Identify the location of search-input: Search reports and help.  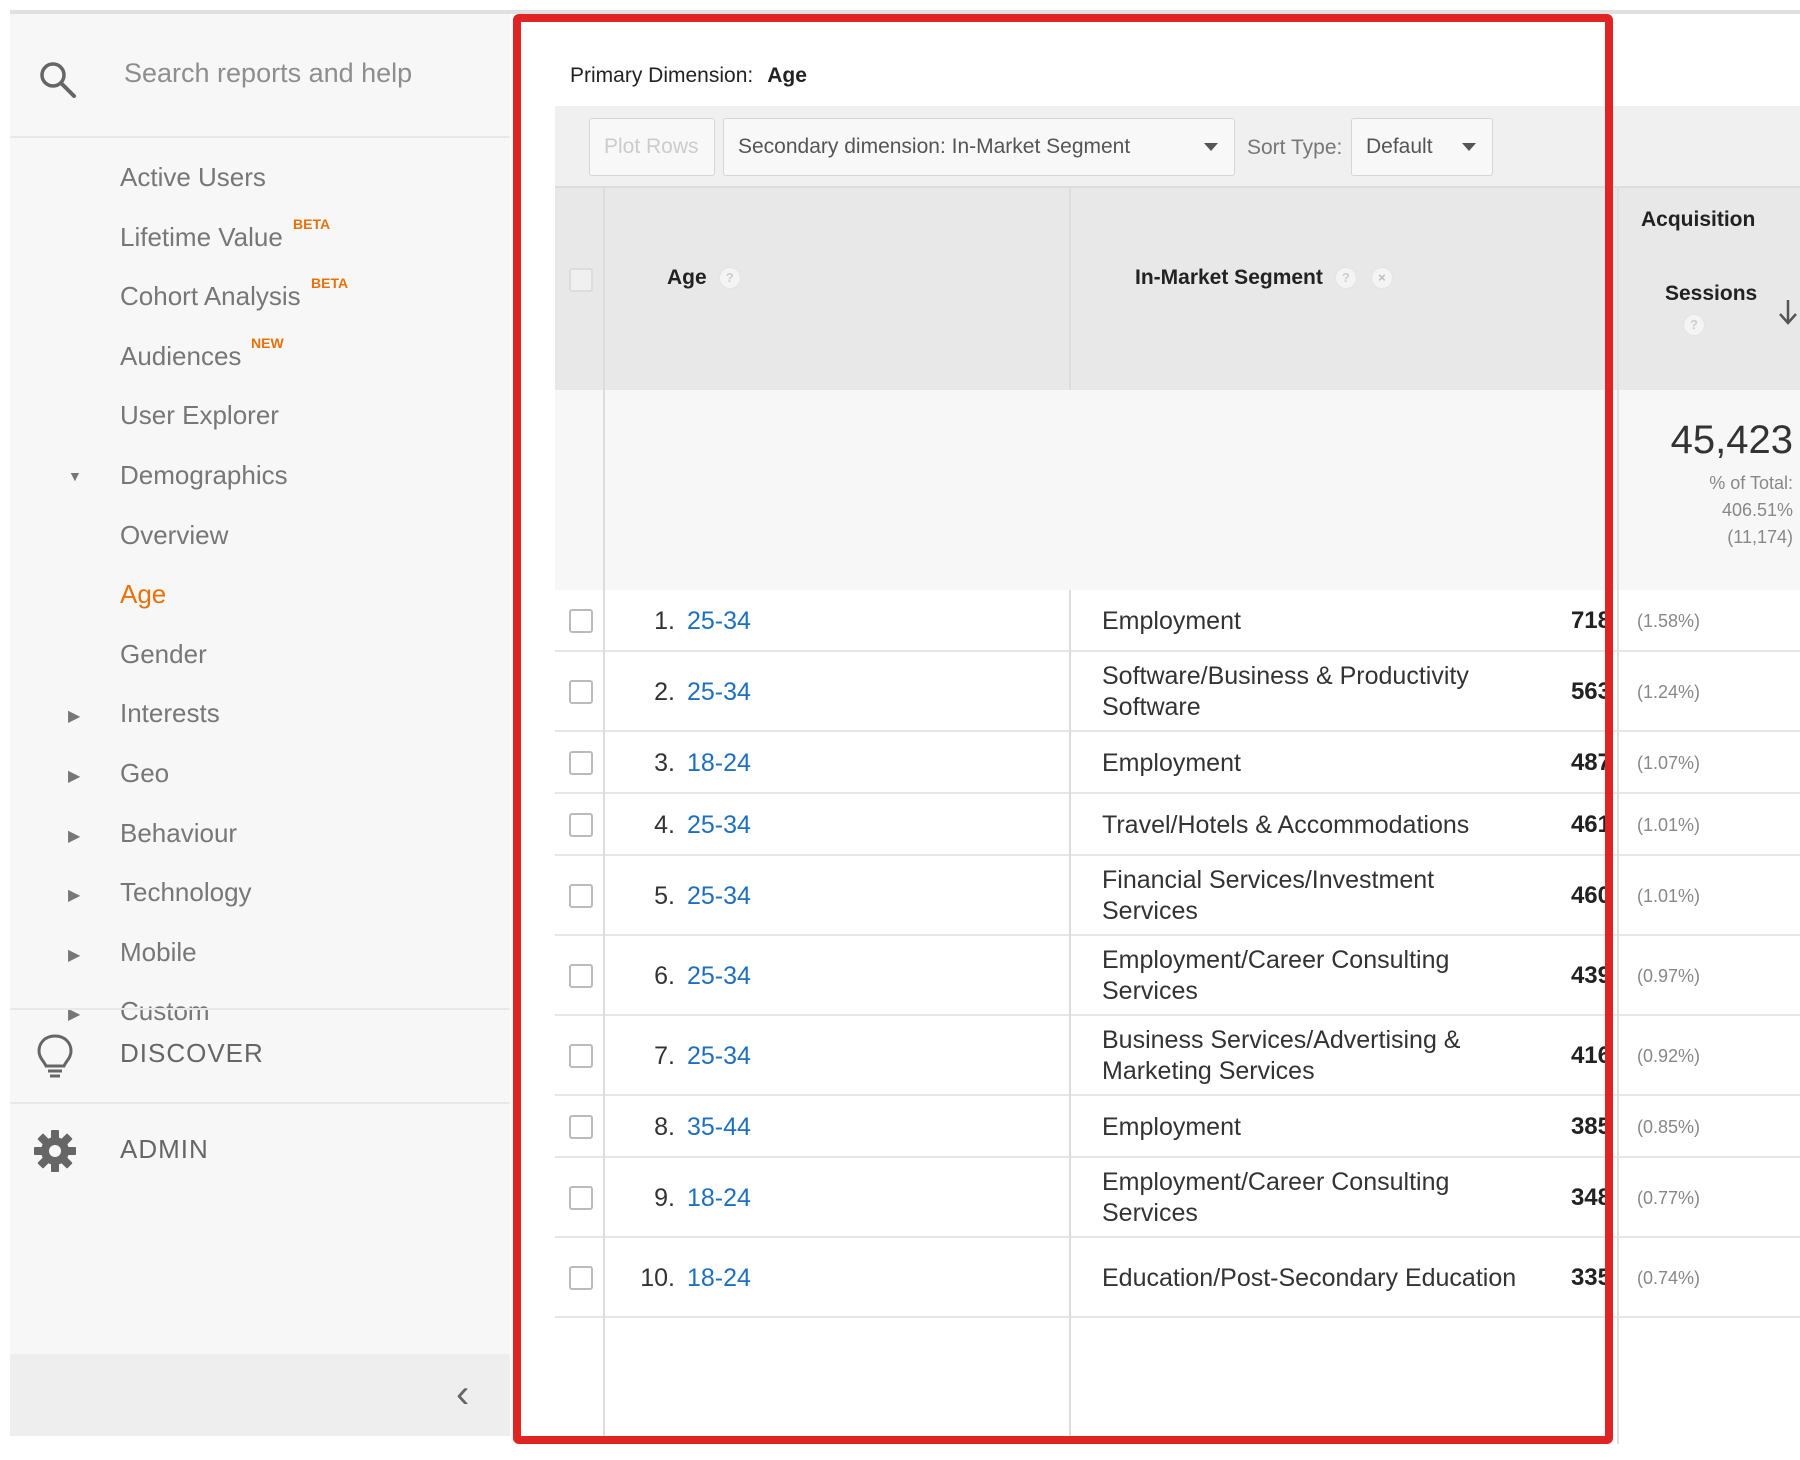
(268, 73).